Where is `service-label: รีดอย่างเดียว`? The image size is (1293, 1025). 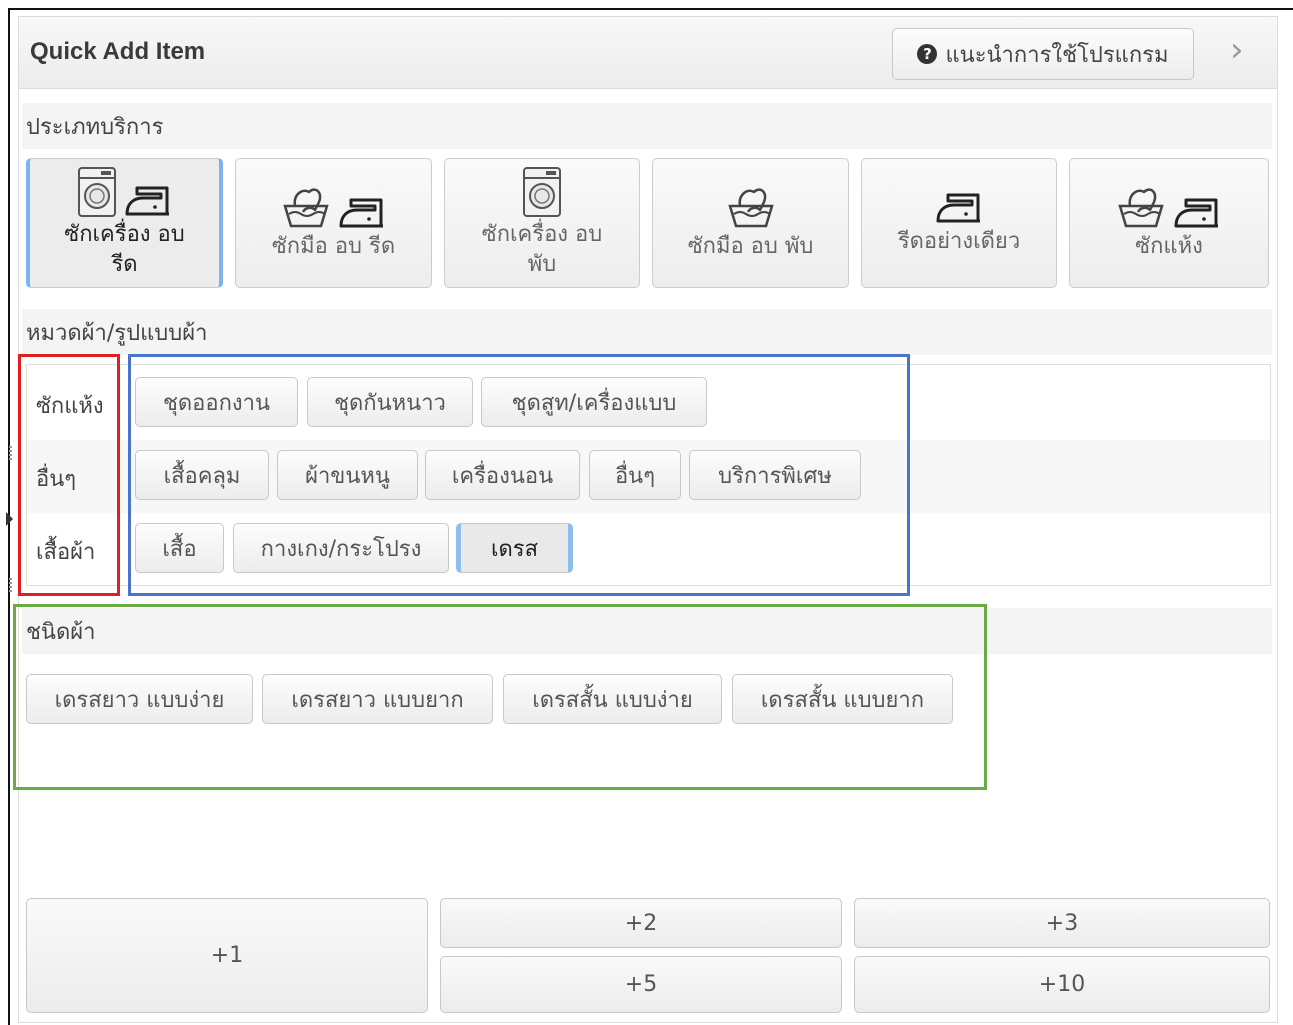
service-label: รีดอย่างเดียว is located at coordinates (959, 241).